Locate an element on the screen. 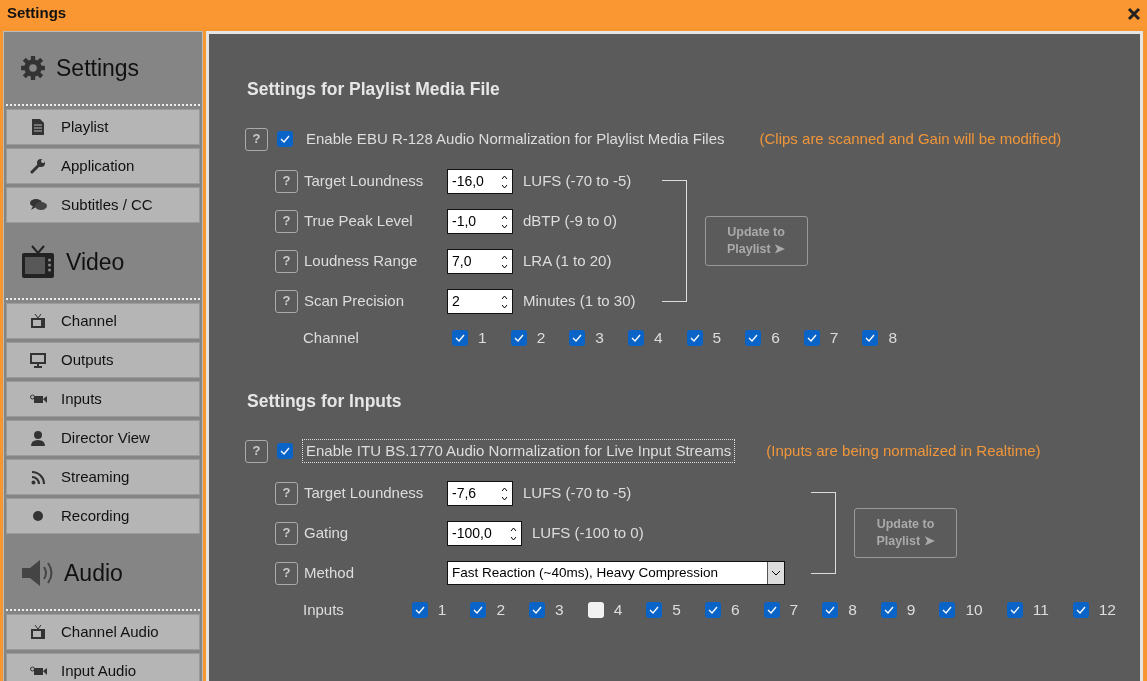 The image size is (1147, 681). sidebar-item: Channel Audio is located at coordinates (103, 632).